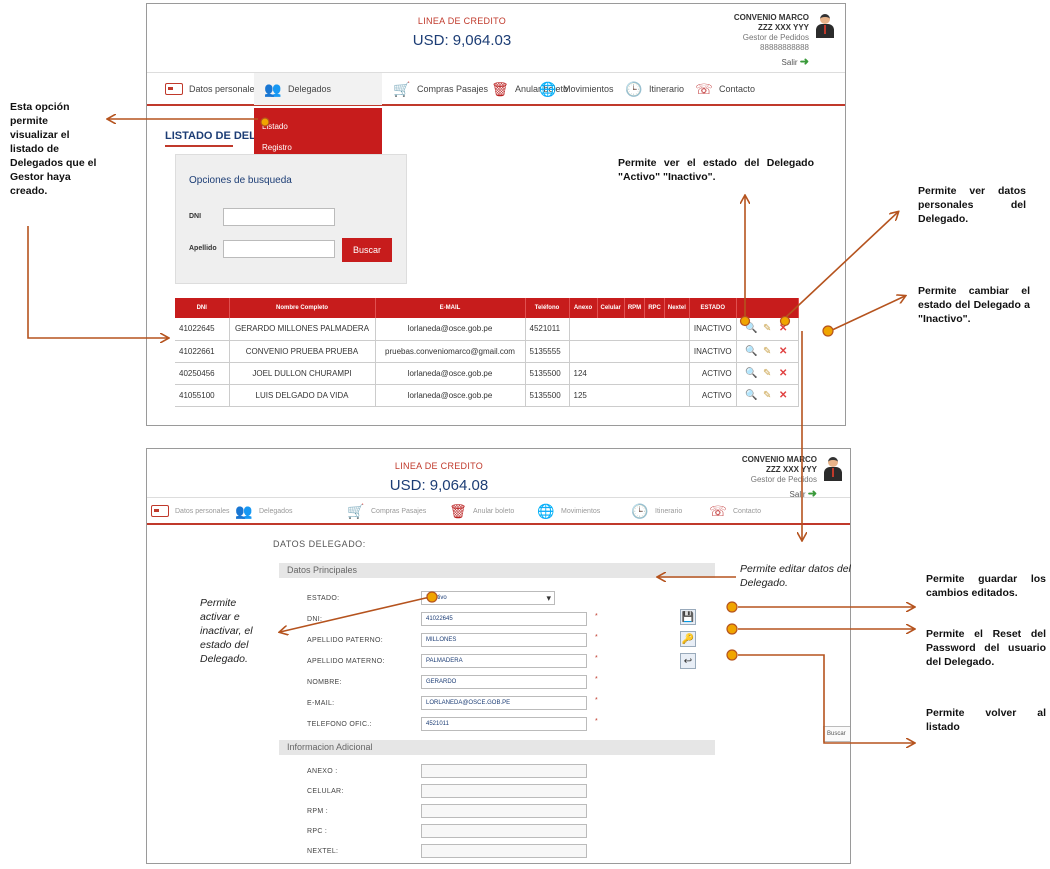 The width and height of the screenshot is (1050, 869). I want to click on credit-amount: USD: 9,064.03, so click(462, 40).